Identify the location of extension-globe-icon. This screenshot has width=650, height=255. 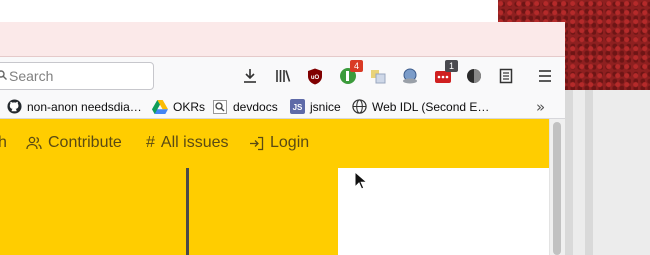
(410, 76).